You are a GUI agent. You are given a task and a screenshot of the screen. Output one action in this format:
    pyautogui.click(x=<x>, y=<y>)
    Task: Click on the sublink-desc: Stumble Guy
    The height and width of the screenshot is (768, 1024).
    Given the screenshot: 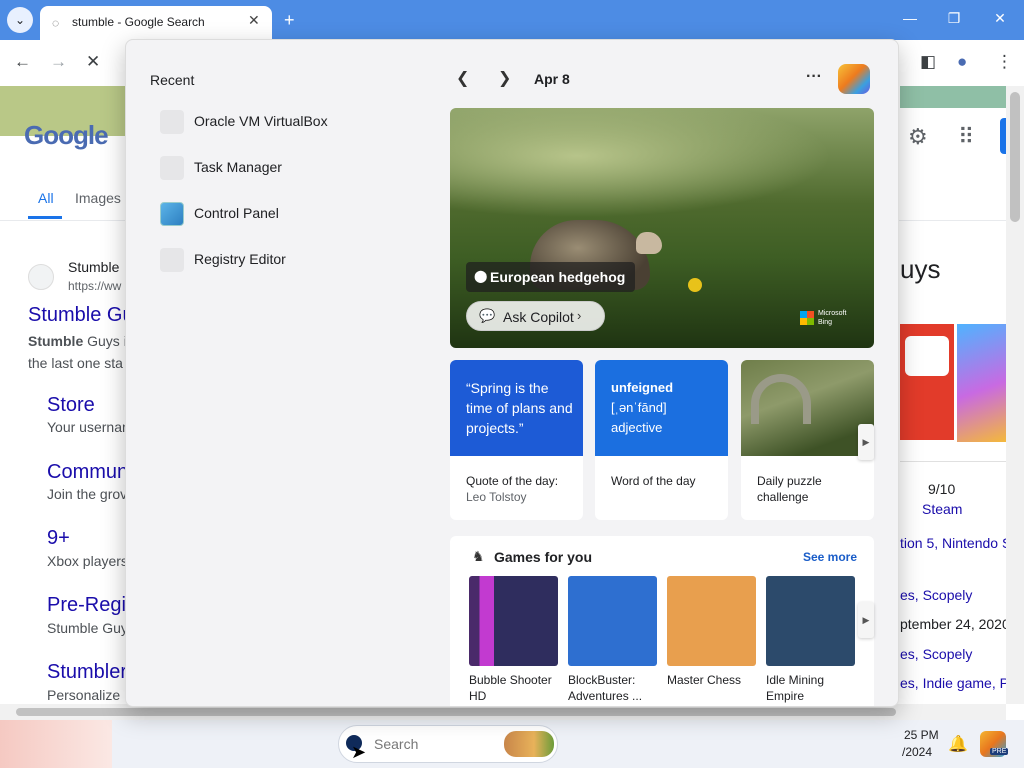 What is the action you would take?
    pyautogui.click(x=87, y=628)
    